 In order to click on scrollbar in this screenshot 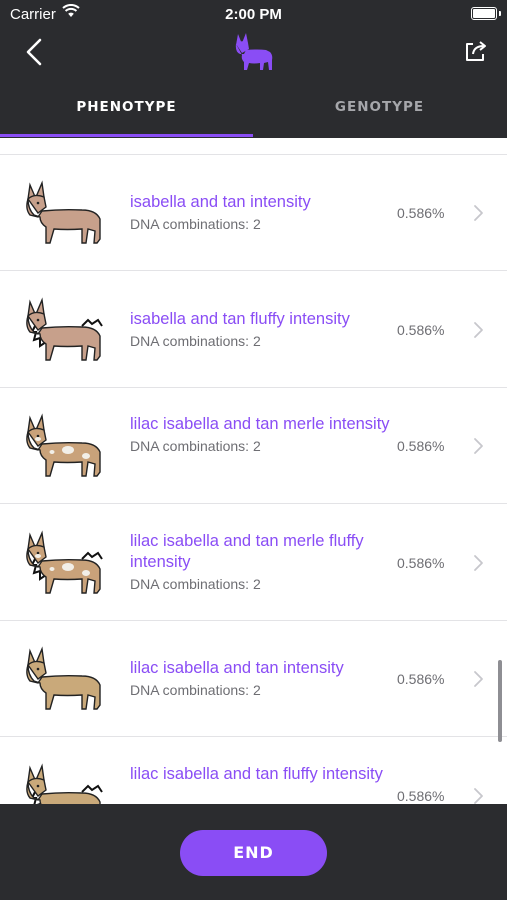, I will do `click(500, 701)`.